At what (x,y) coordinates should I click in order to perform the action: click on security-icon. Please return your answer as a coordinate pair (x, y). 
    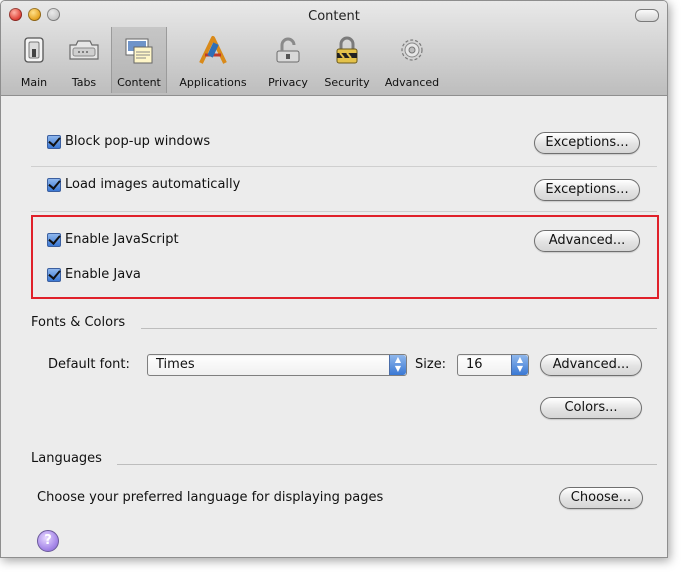
    Looking at the image, I should click on (347, 50).